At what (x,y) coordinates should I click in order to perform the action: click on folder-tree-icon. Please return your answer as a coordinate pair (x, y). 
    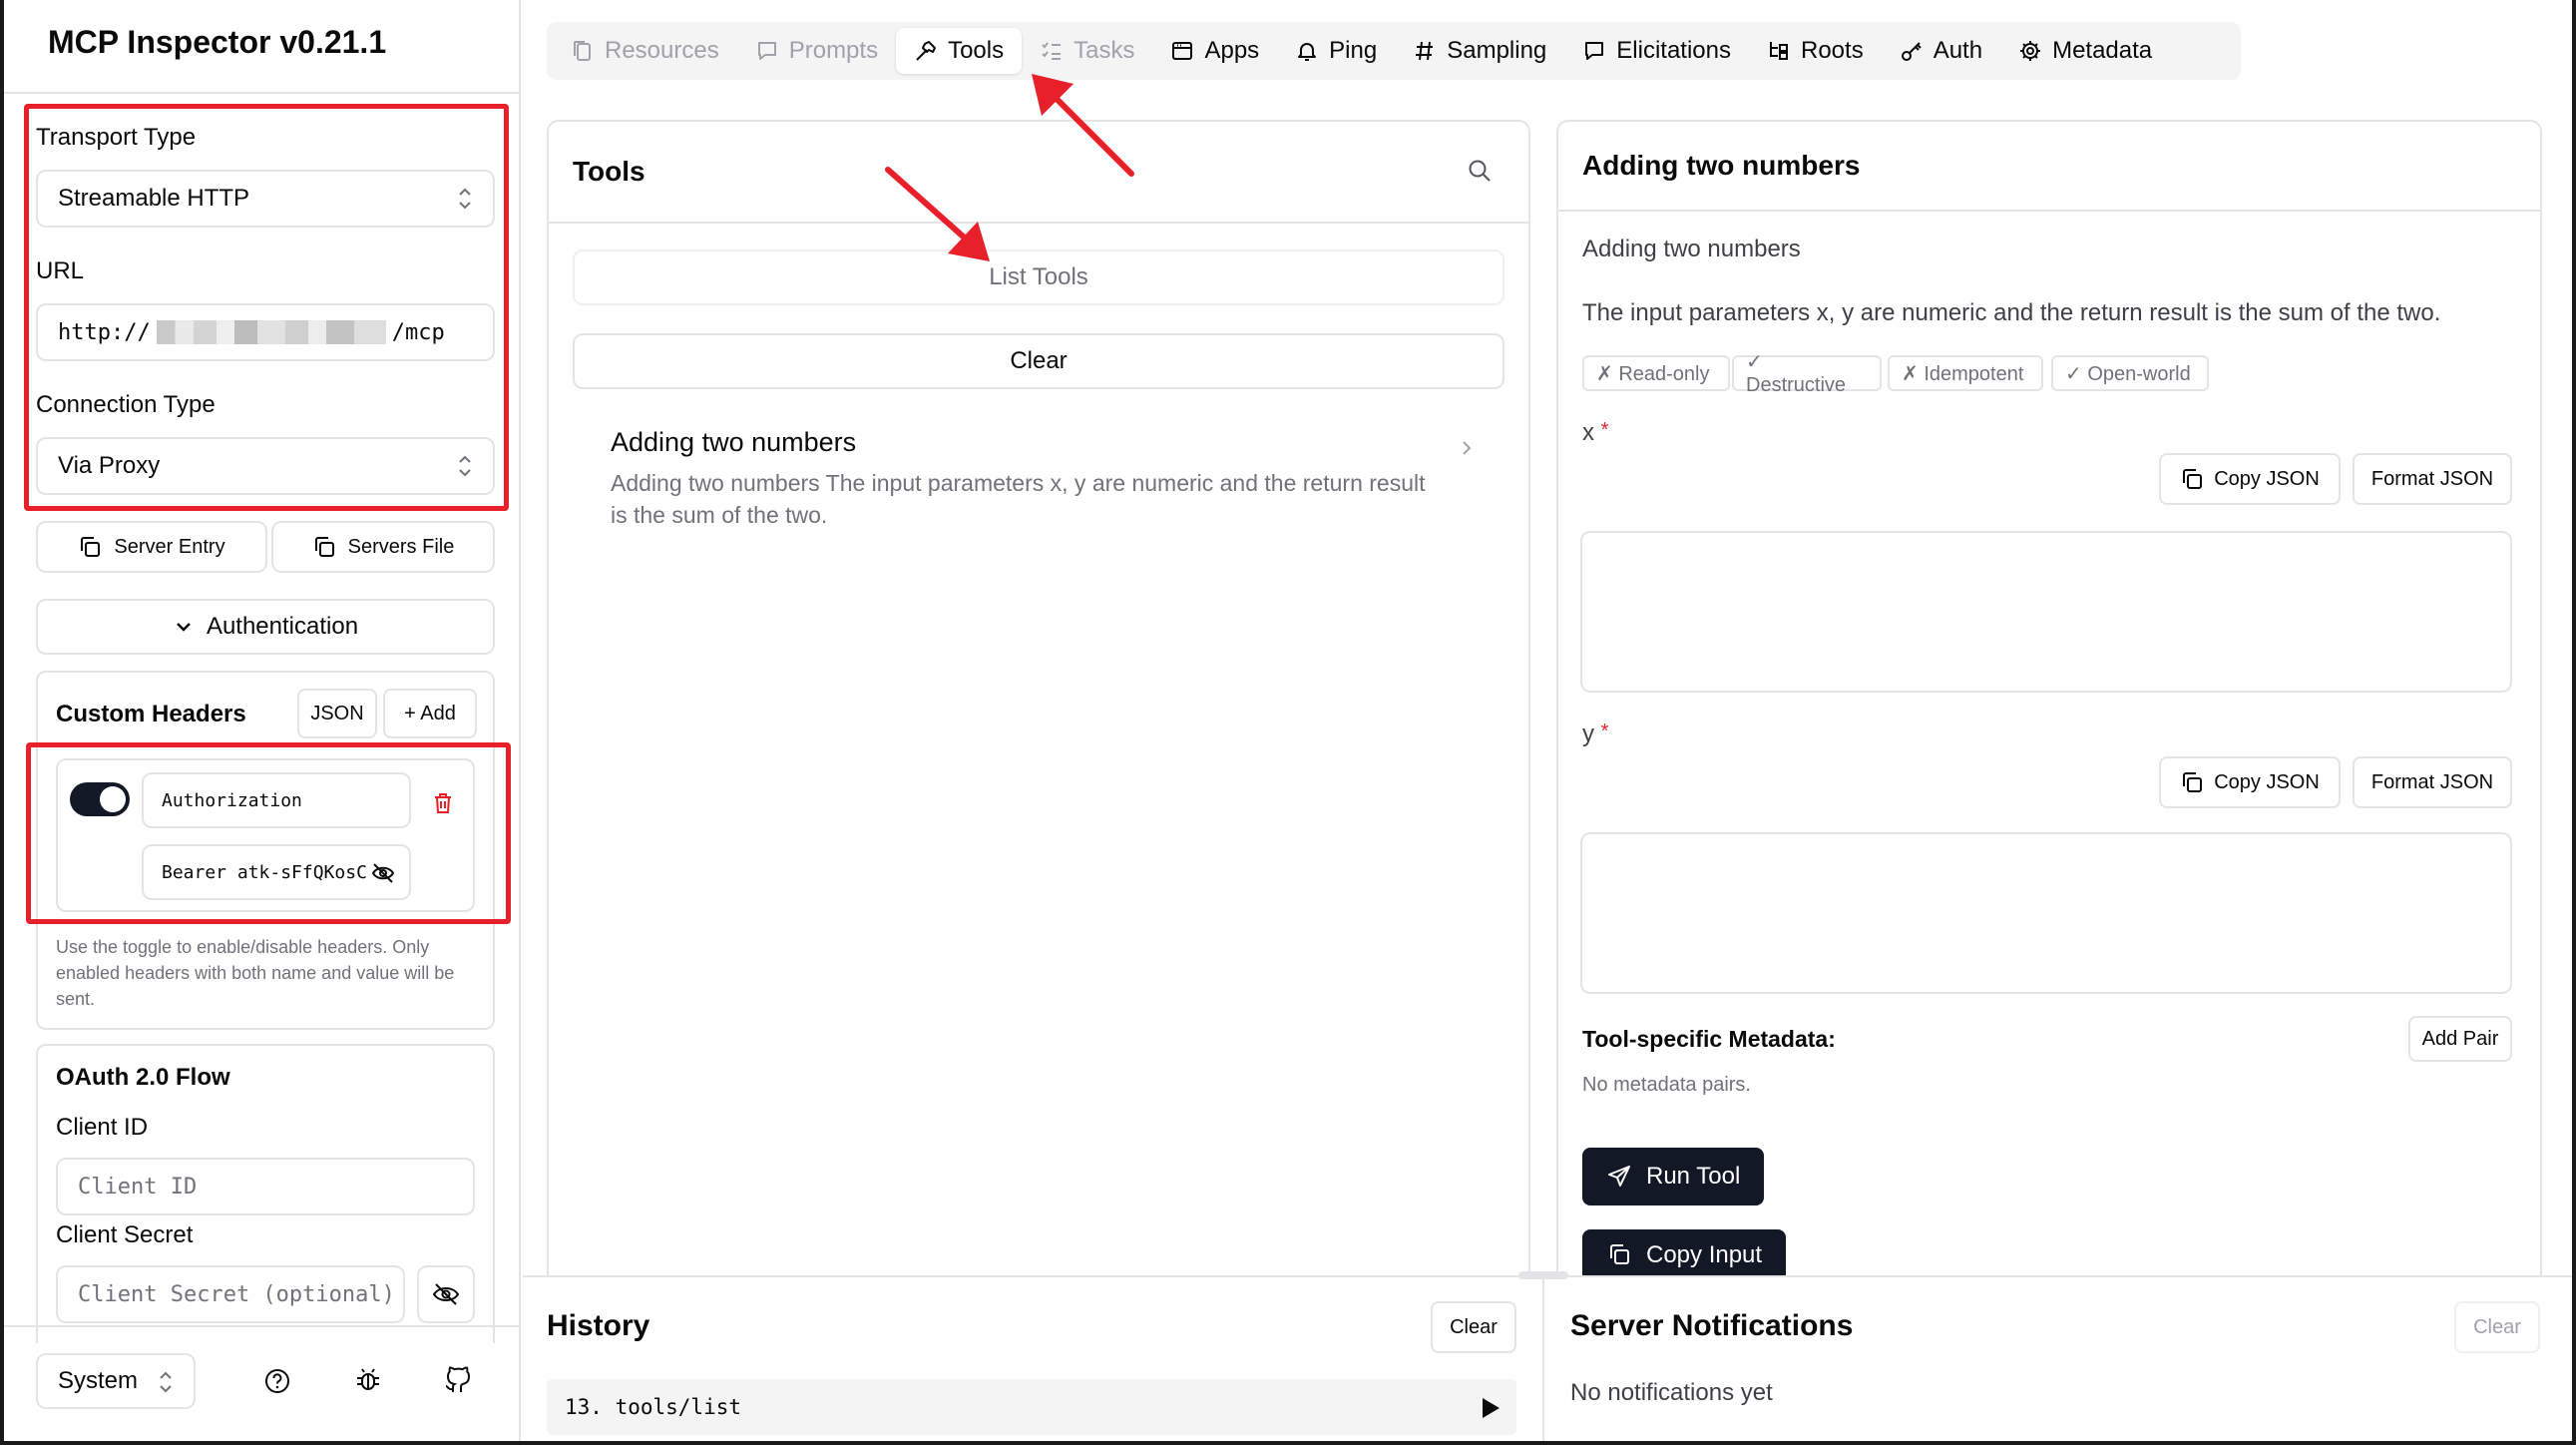
    Looking at the image, I should click on (1779, 51).